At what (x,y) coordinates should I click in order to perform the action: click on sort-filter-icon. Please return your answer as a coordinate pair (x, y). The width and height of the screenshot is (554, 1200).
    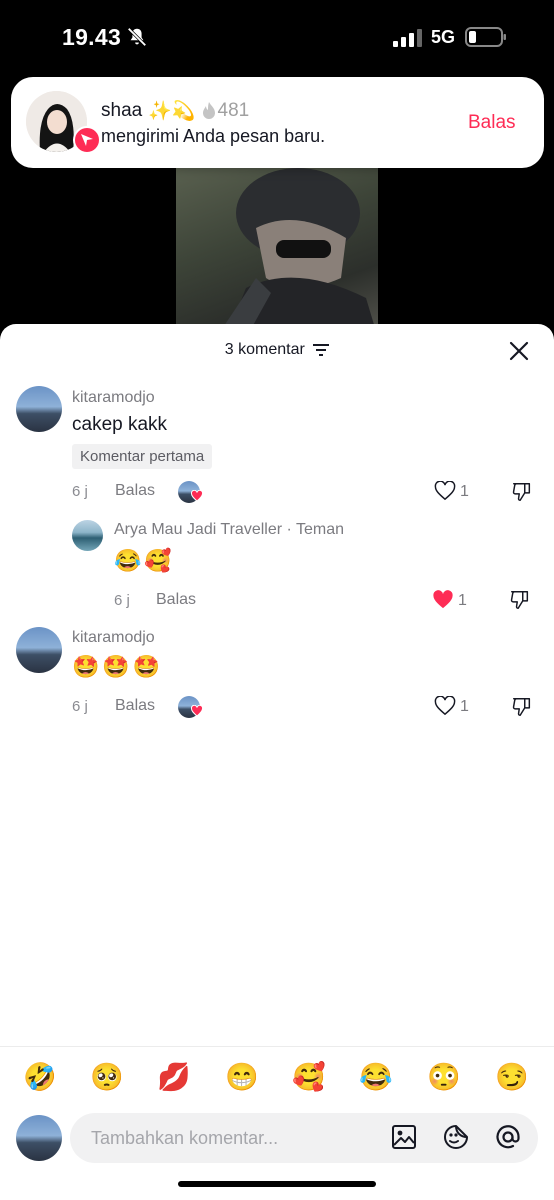
    Looking at the image, I should click on (321, 349).